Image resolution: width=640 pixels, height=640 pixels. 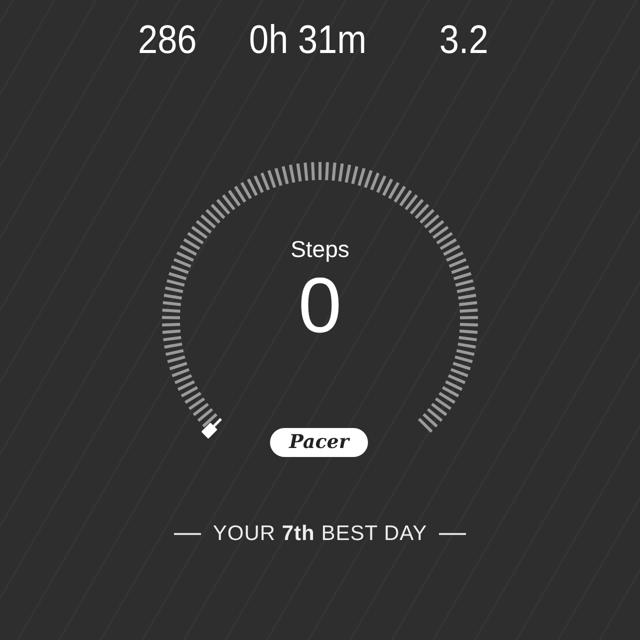 What do you see at coordinates (320, 534) in the screenshot?
I see `rank-text: YOUR 7th BEST DAY` at bounding box center [320, 534].